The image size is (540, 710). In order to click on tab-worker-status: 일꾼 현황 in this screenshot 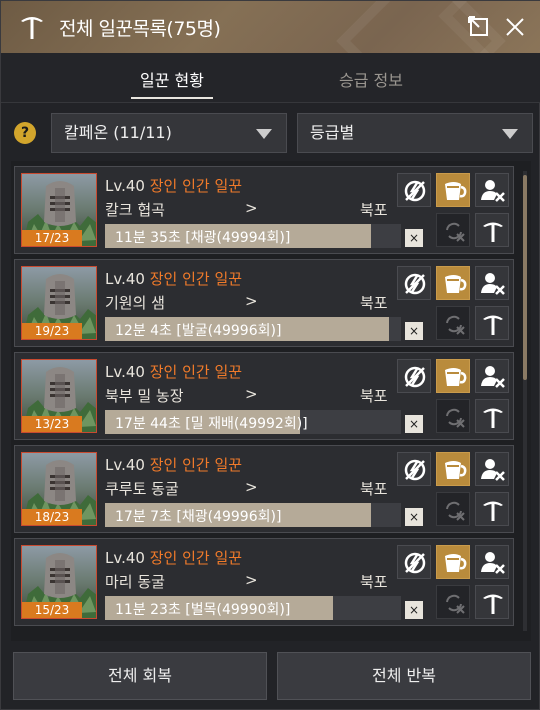, I will do `click(172, 79)`.